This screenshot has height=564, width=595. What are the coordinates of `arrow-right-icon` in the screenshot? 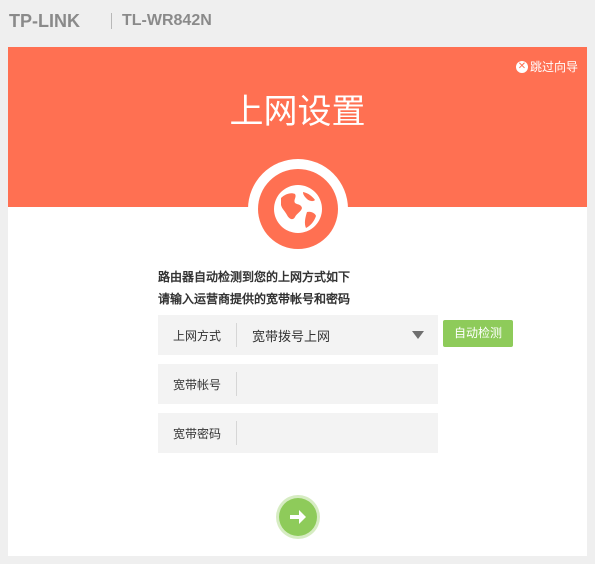 It's located at (298, 517).